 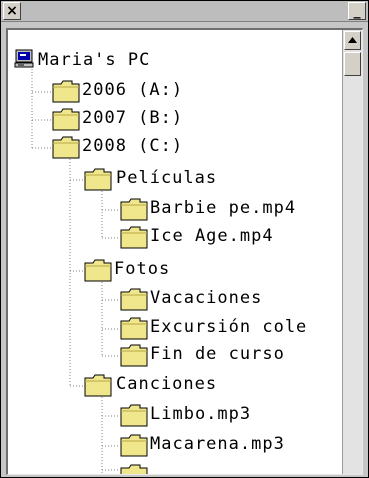 I want to click on tree-node-label: Fotos, so click(x=142, y=269).